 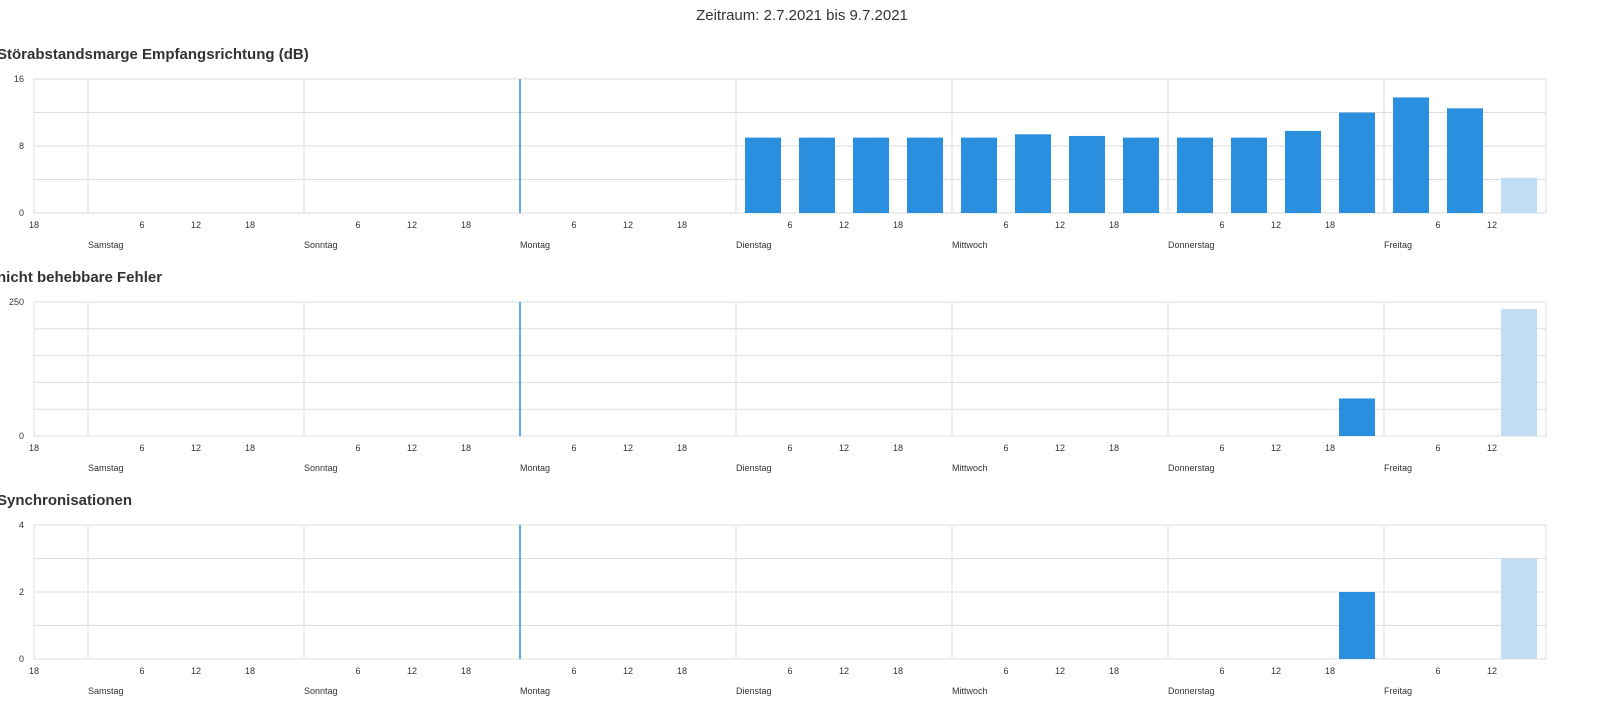 I want to click on y-tick-label: 4, so click(x=21, y=525).